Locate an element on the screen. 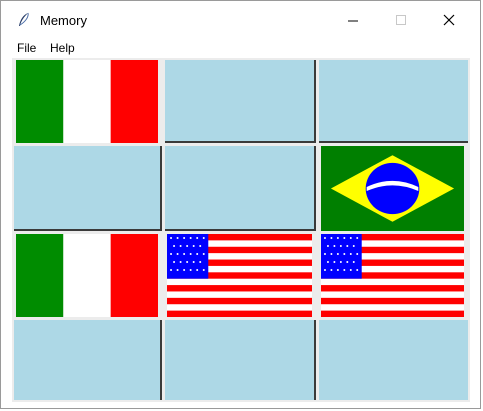 This screenshot has width=483, height=411. maximize-button is located at coordinates (401, 20).